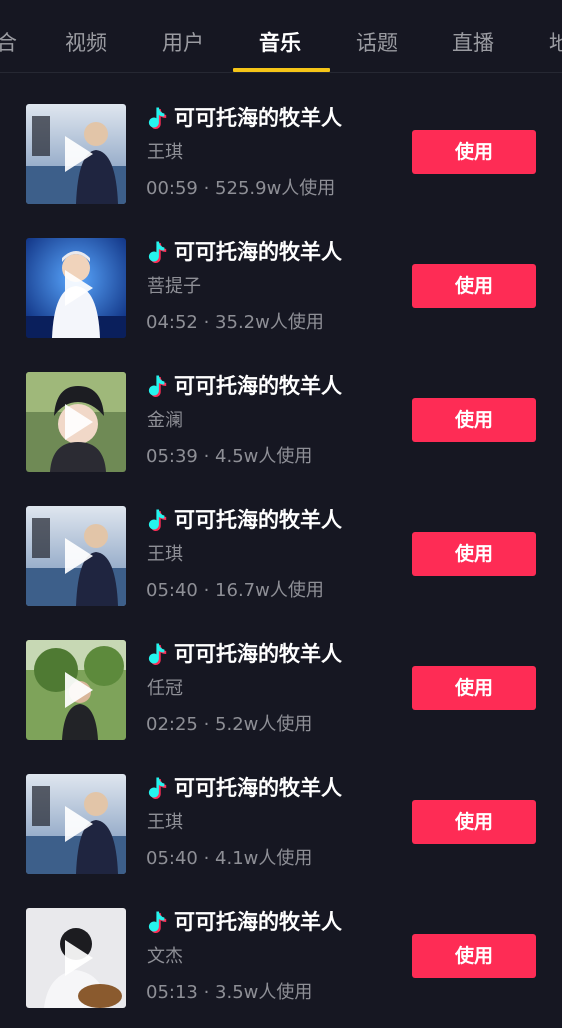  I want to click on song-duration-usage: 05:40 · 16.7w人使用, so click(235, 590).